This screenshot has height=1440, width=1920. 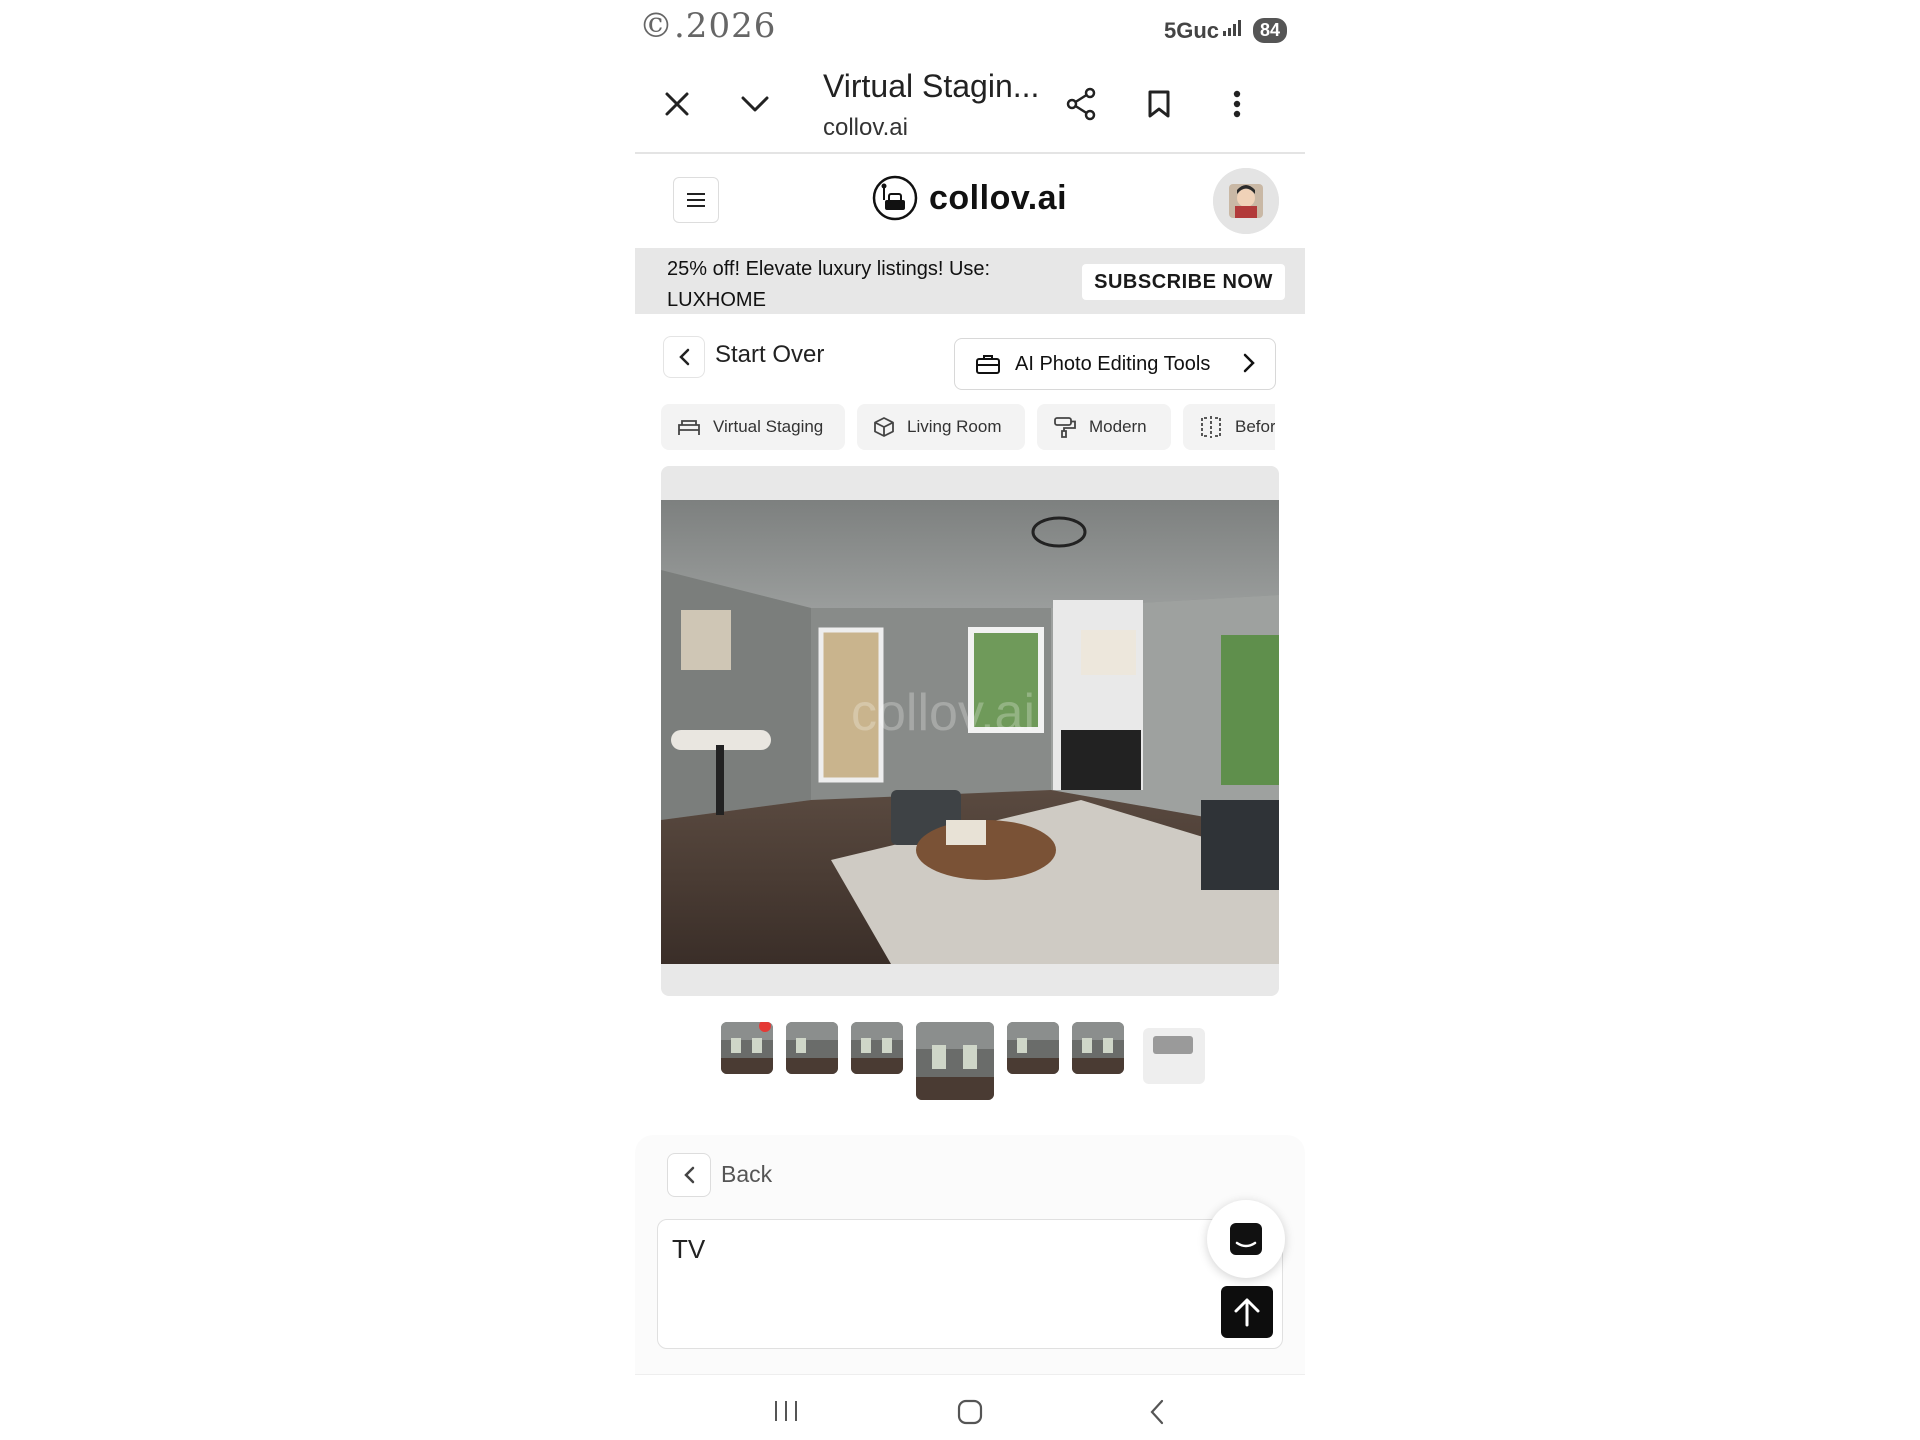 What do you see at coordinates (970, 1284) in the screenshot?
I see `prompt-input: TV` at bounding box center [970, 1284].